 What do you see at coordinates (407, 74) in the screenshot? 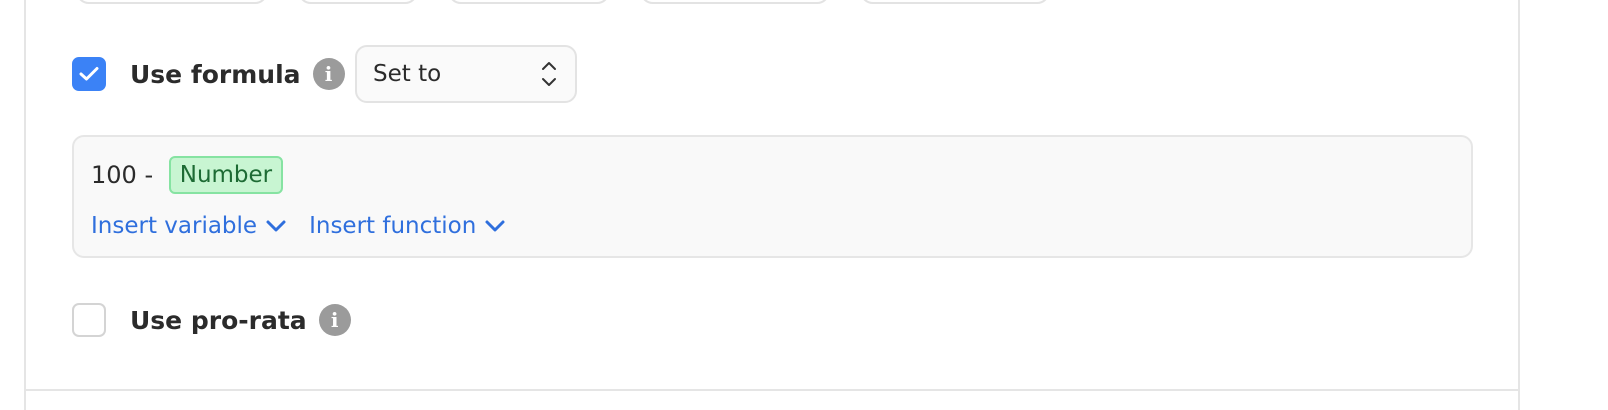
I see `formula-mode-value: Set to` at bounding box center [407, 74].